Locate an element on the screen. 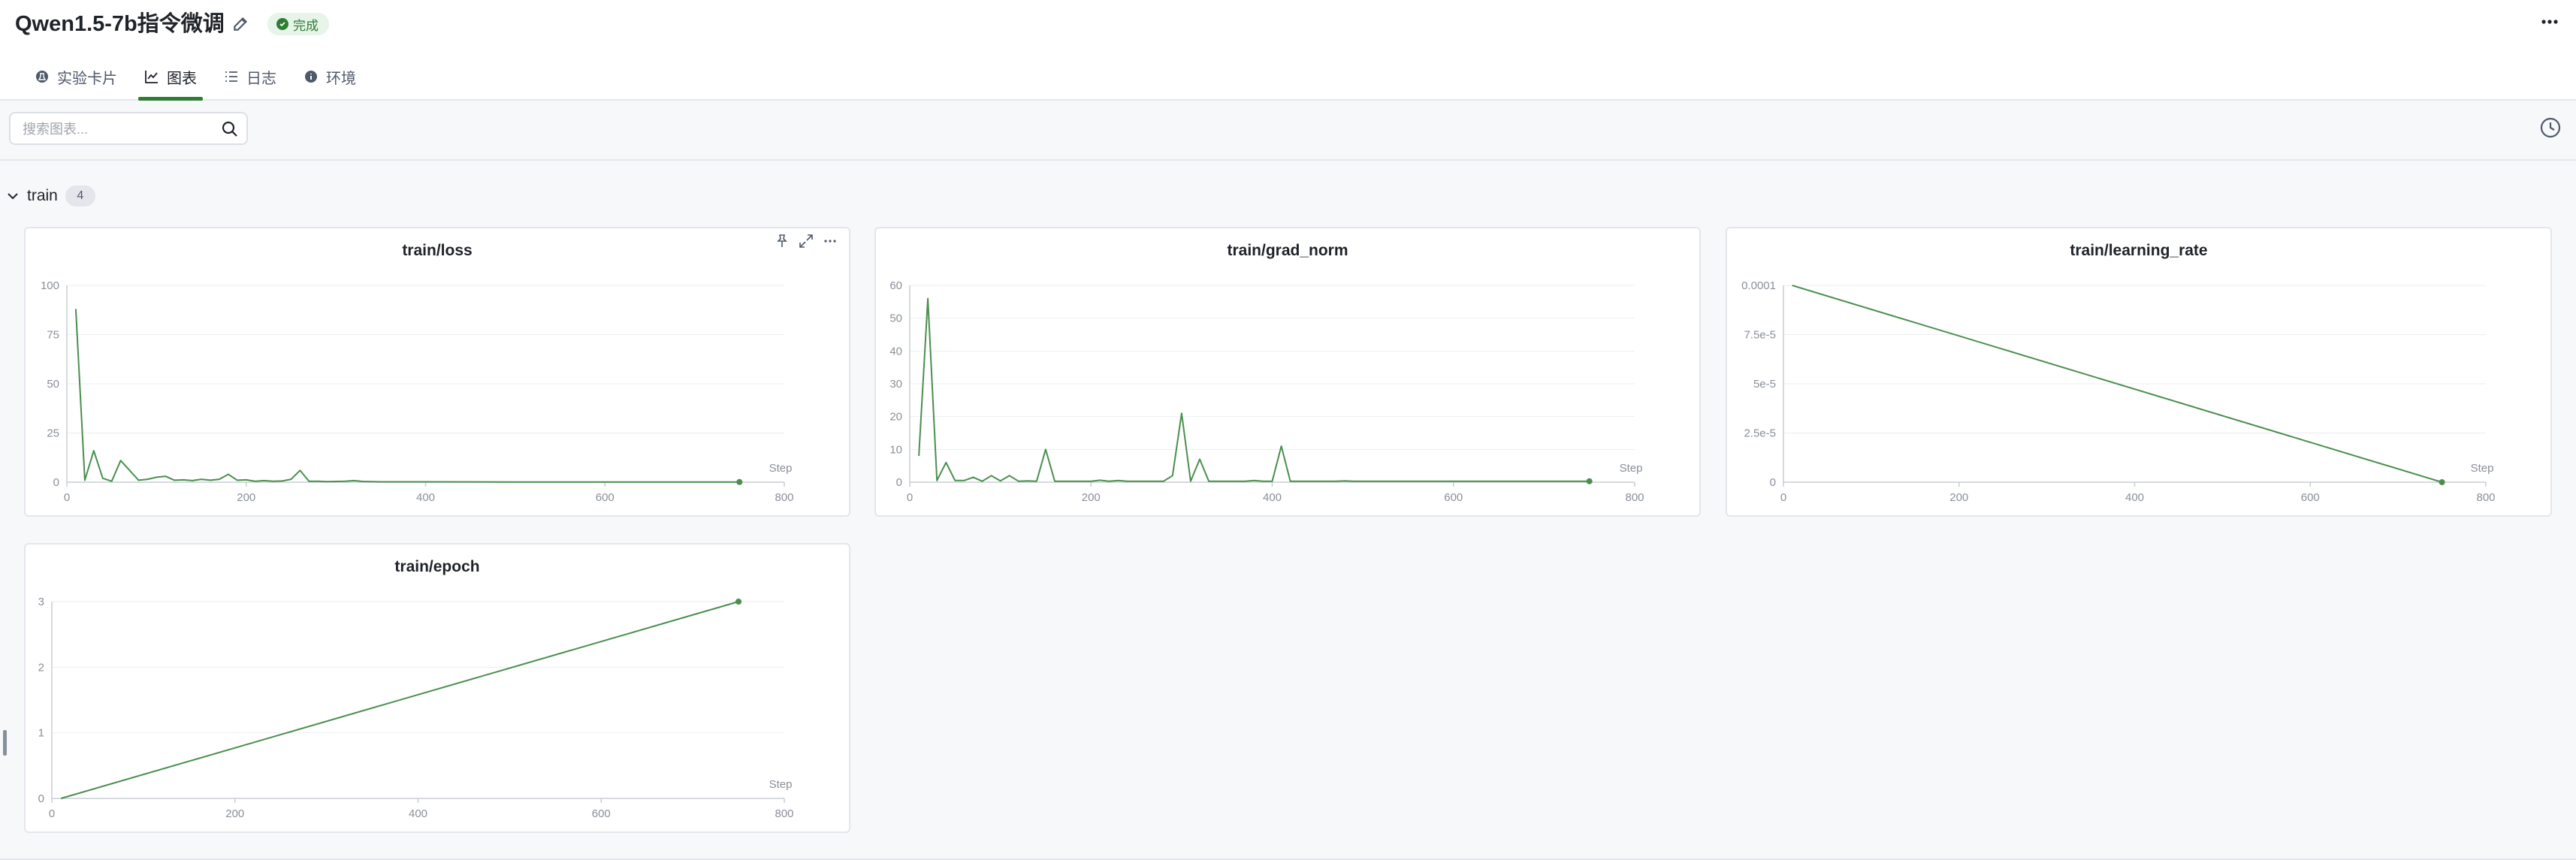  tab-bar: 实验卡片 图表 日志 环境 is located at coordinates (195, 77).